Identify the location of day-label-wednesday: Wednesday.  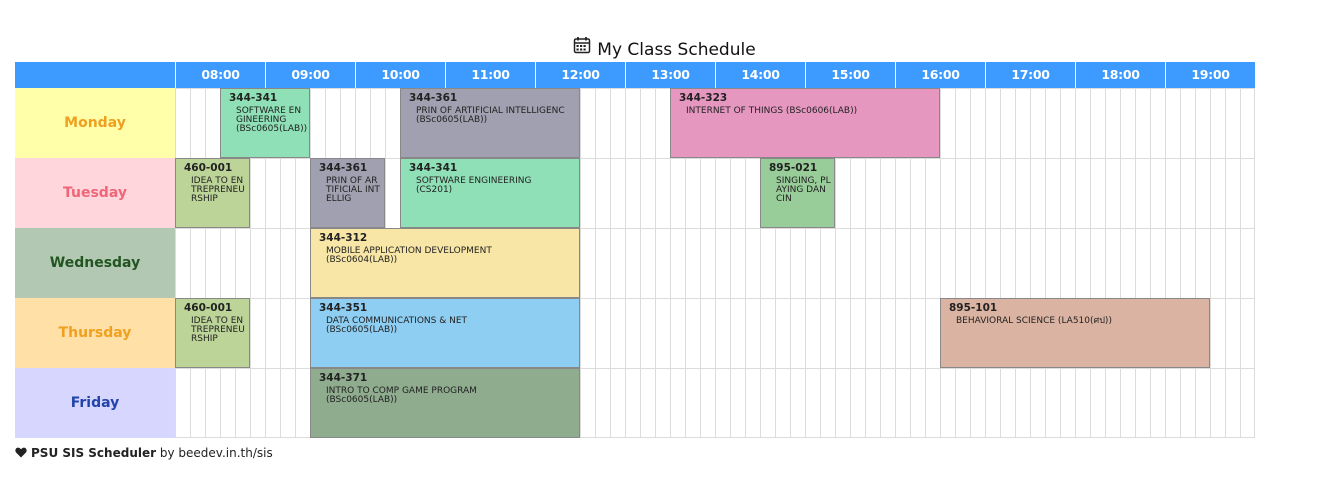
(95, 263).